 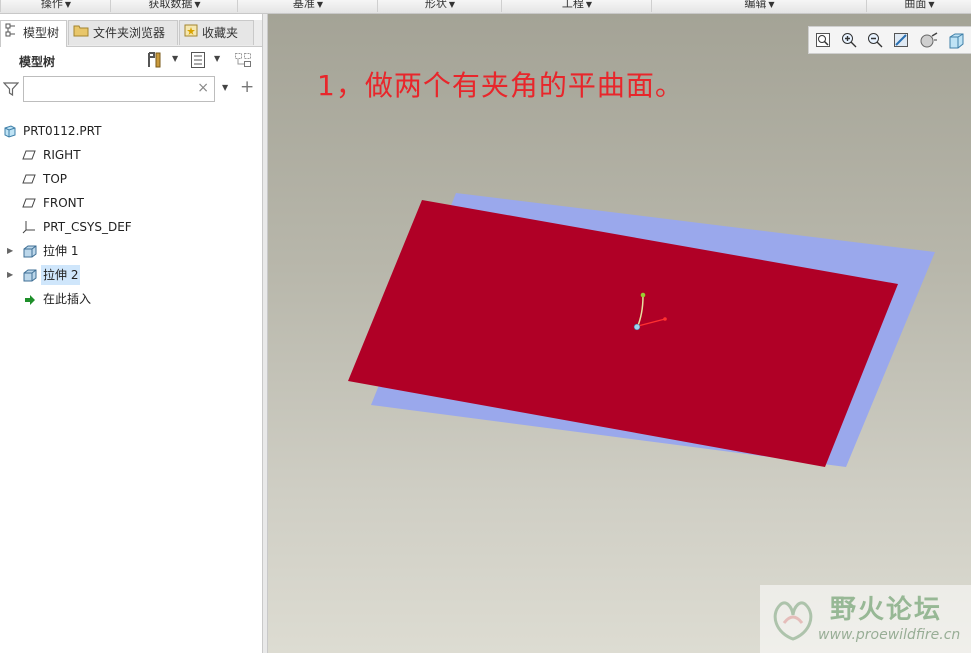 I want to click on forum-watermark: 野火论坛 www.proewildfire.cn, so click(x=865, y=619).